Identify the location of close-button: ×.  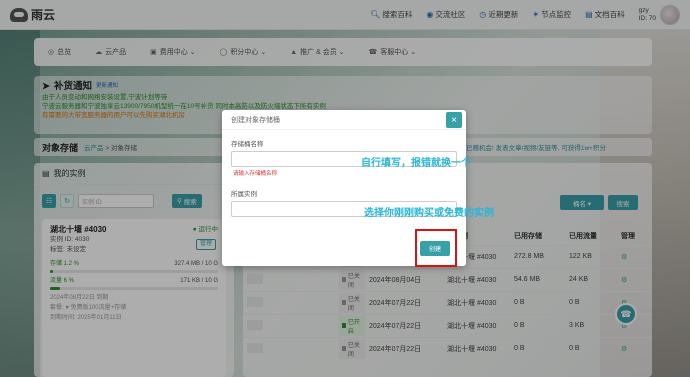
(454, 120).